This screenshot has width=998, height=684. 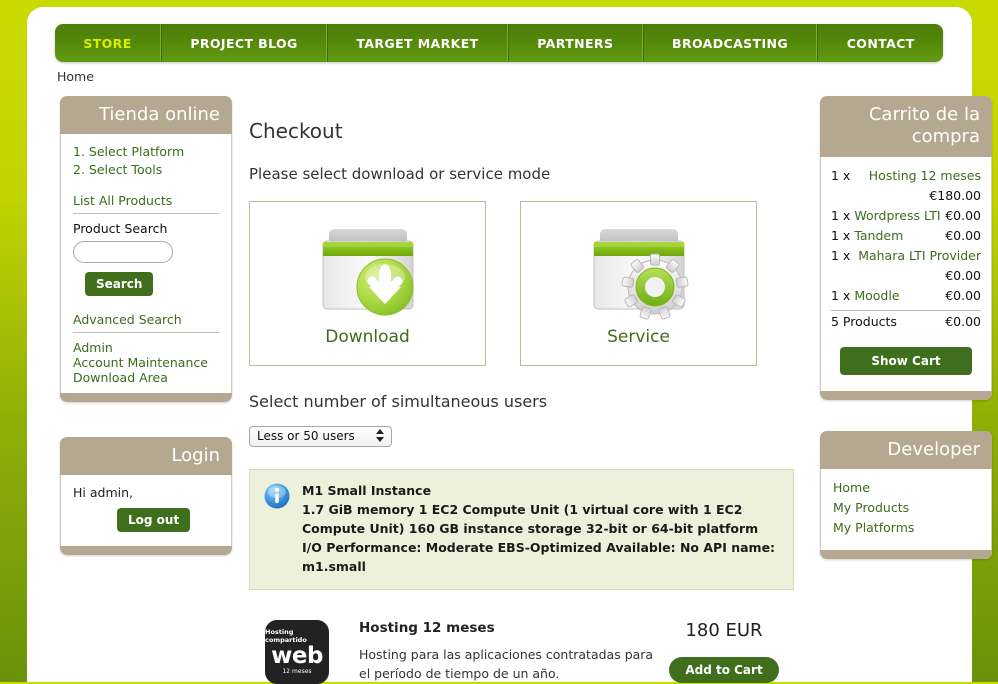 What do you see at coordinates (864, 321) in the screenshot?
I see `cart-total-label: 5 Products` at bounding box center [864, 321].